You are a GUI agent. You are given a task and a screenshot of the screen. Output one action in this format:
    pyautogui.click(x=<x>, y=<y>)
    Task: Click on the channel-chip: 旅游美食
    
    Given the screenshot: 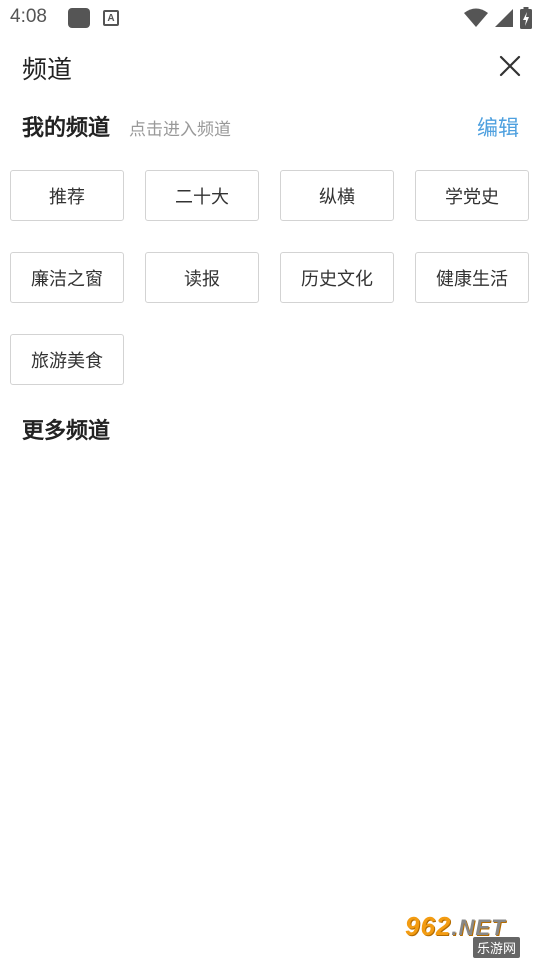 What is the action you would take?
    pyautogui.click(x=67, y=359)
    